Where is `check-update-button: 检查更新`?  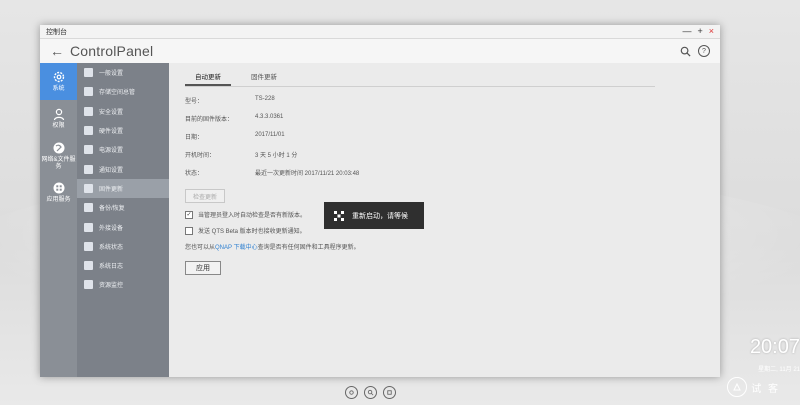
check-update-button: 检查更新 is located at coordinates (205, 196).